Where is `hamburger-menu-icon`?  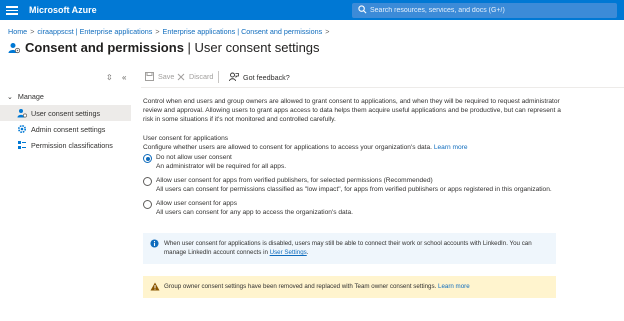
hamburger-menu-icon is located at coordinates (12, 10).